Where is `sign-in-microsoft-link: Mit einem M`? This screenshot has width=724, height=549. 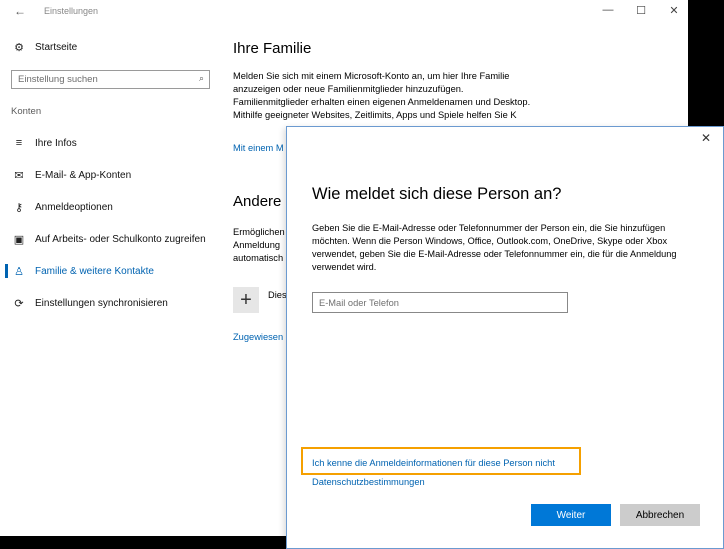 sign-in-microsoft-link: Mit einem M is located at coordinates (258, 148).